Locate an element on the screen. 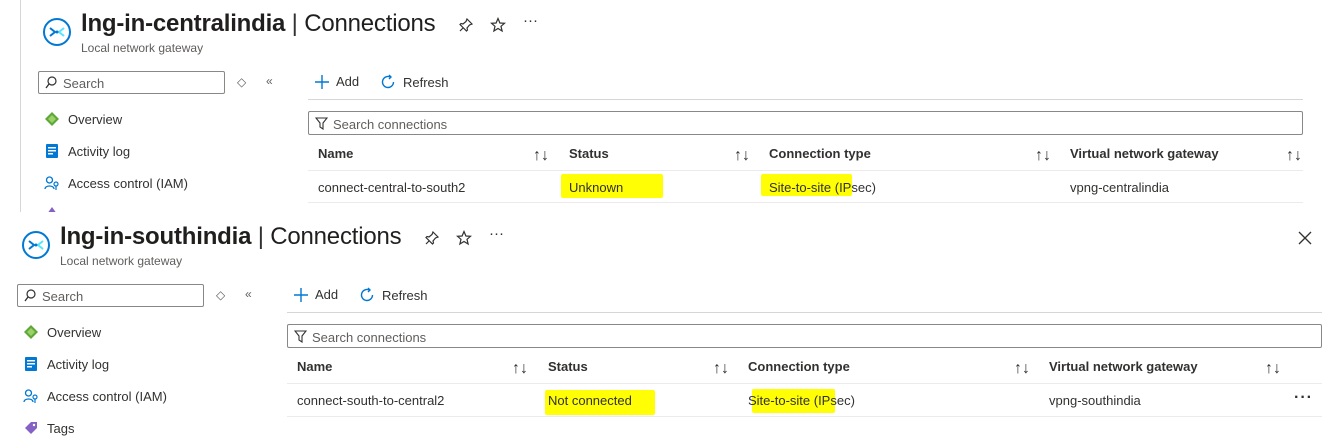  row-more-actions-icon: ··· is located at coordinates (1303, 398).